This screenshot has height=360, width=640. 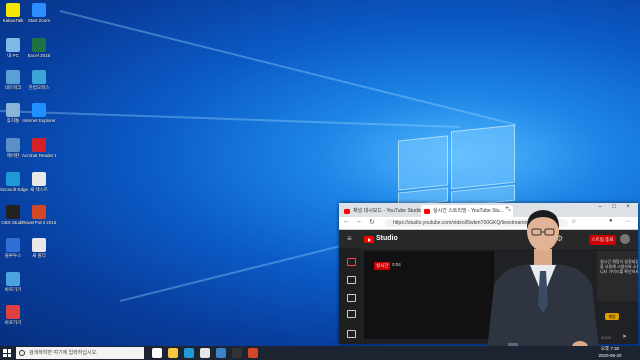 I want to click on chat-emoji-button: 채팅, so click(x=612, y=316).